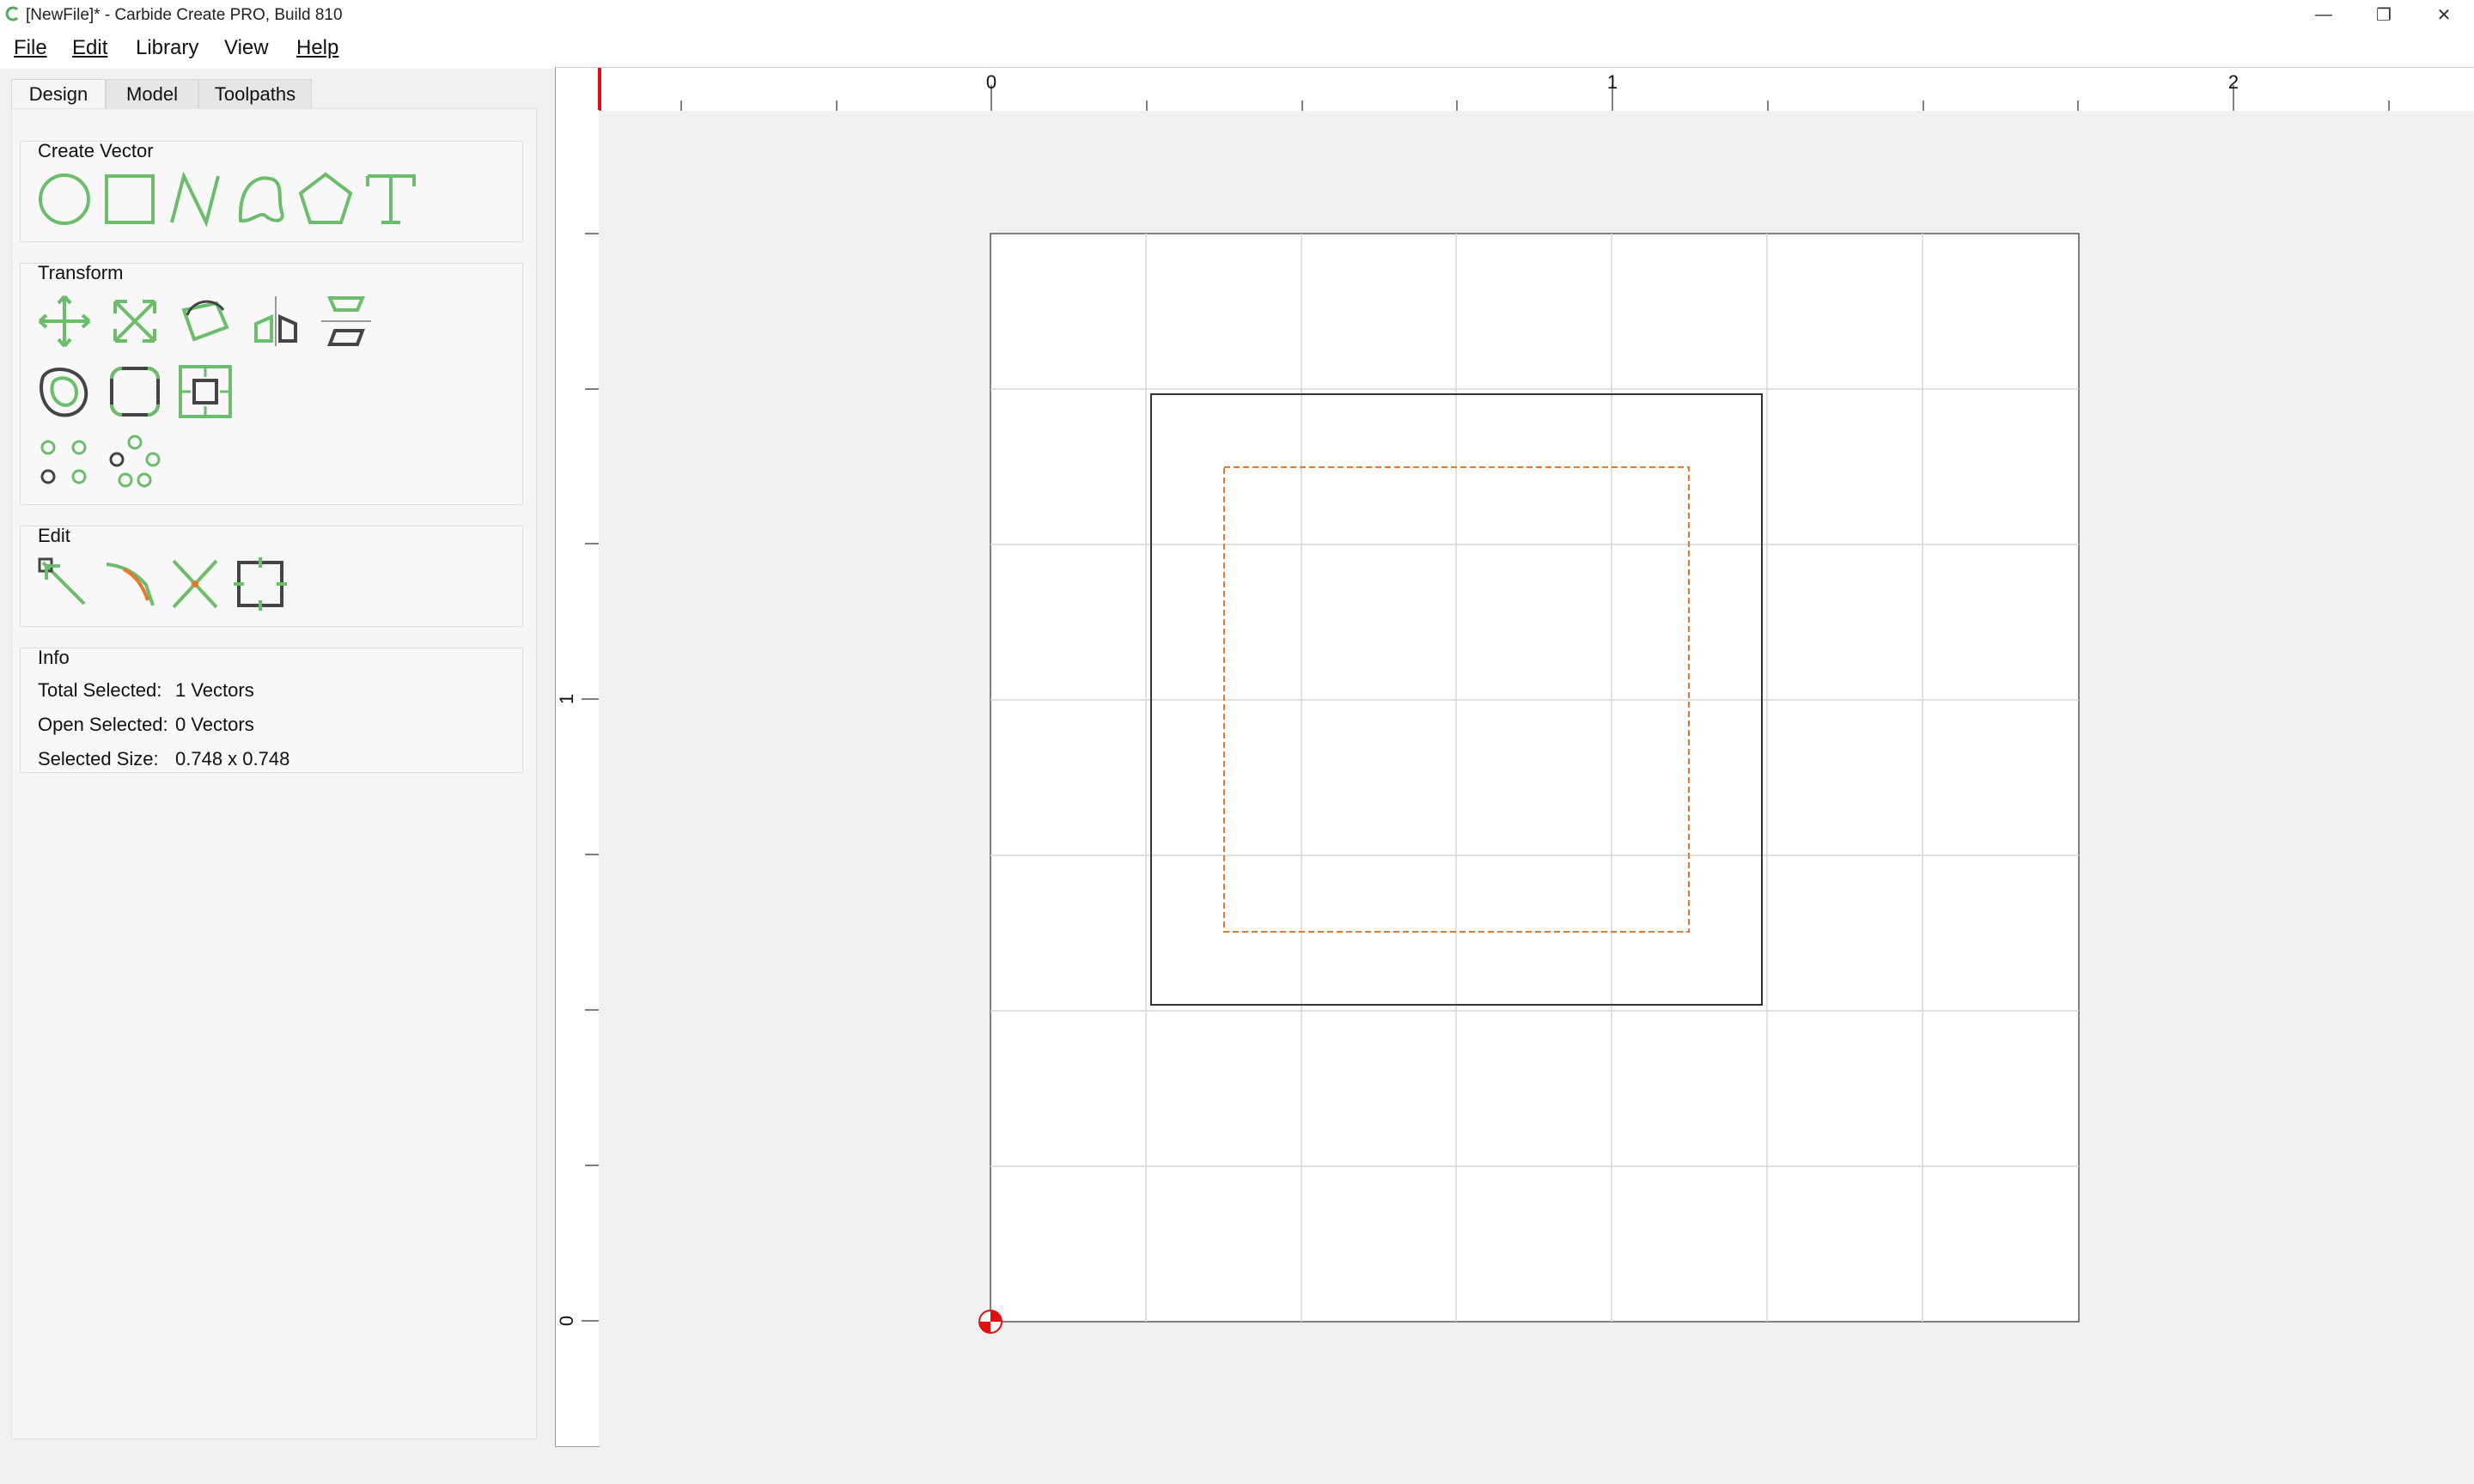  I want to click on vertical-ruler-graphic: 1 0, so click(577, 779).